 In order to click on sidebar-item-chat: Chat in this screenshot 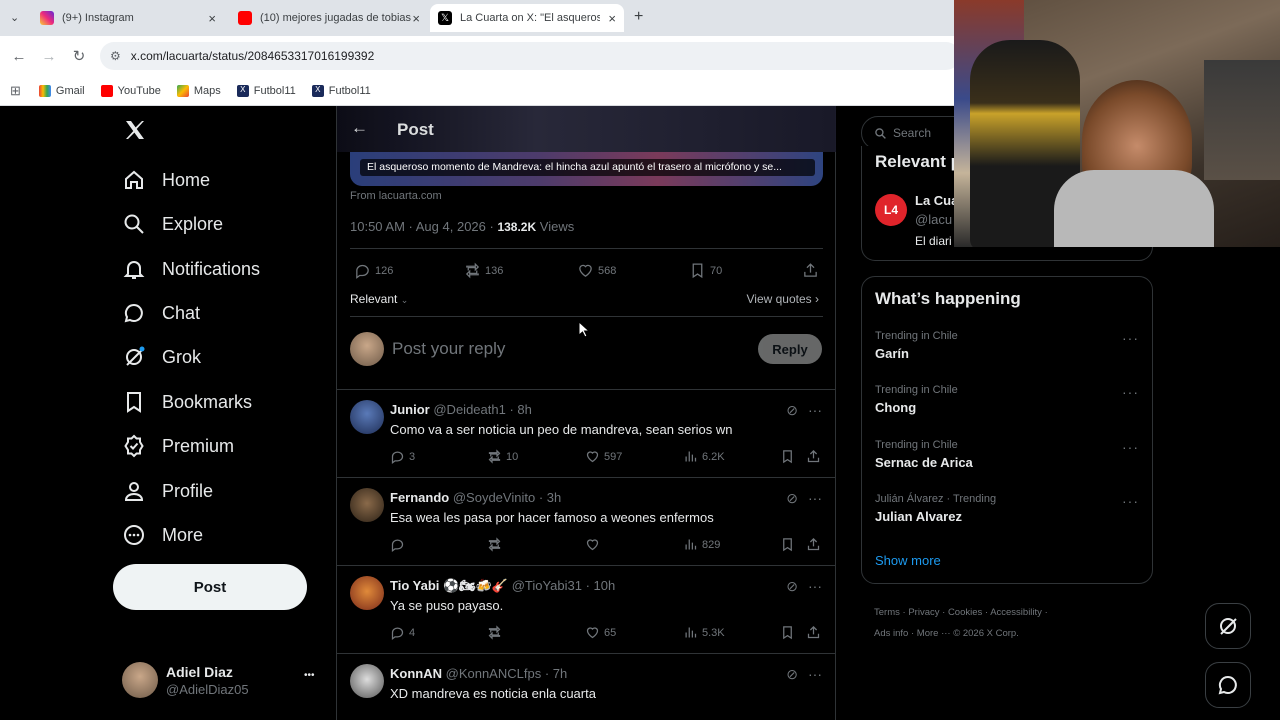, I will do `click(161, 313)`.